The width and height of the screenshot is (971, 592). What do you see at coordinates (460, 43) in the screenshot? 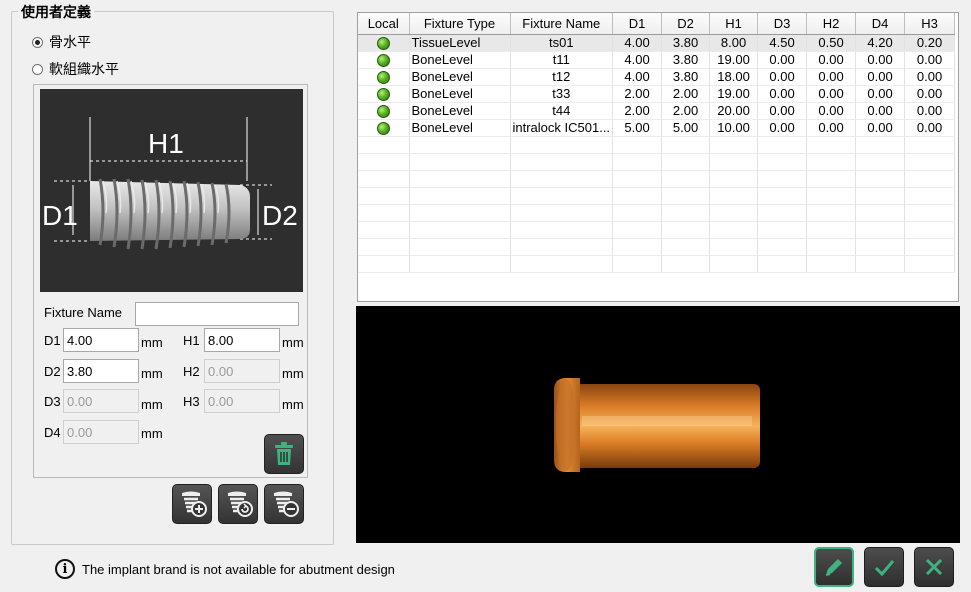
I see `fixture-type-cell: TissueLevel` at bounding box center [460, 43].